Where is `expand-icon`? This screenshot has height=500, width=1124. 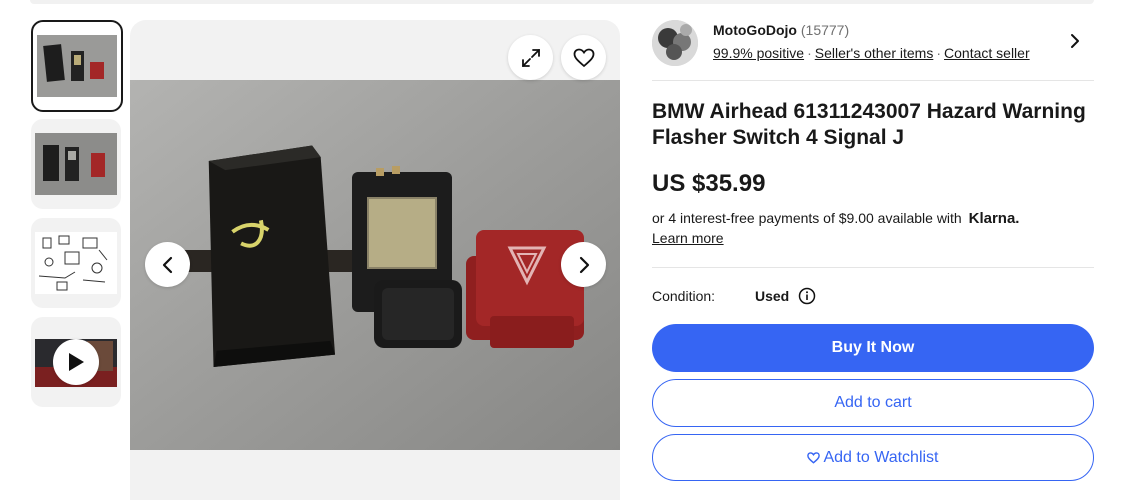
expand-icon is located at coordinates (530, 57).